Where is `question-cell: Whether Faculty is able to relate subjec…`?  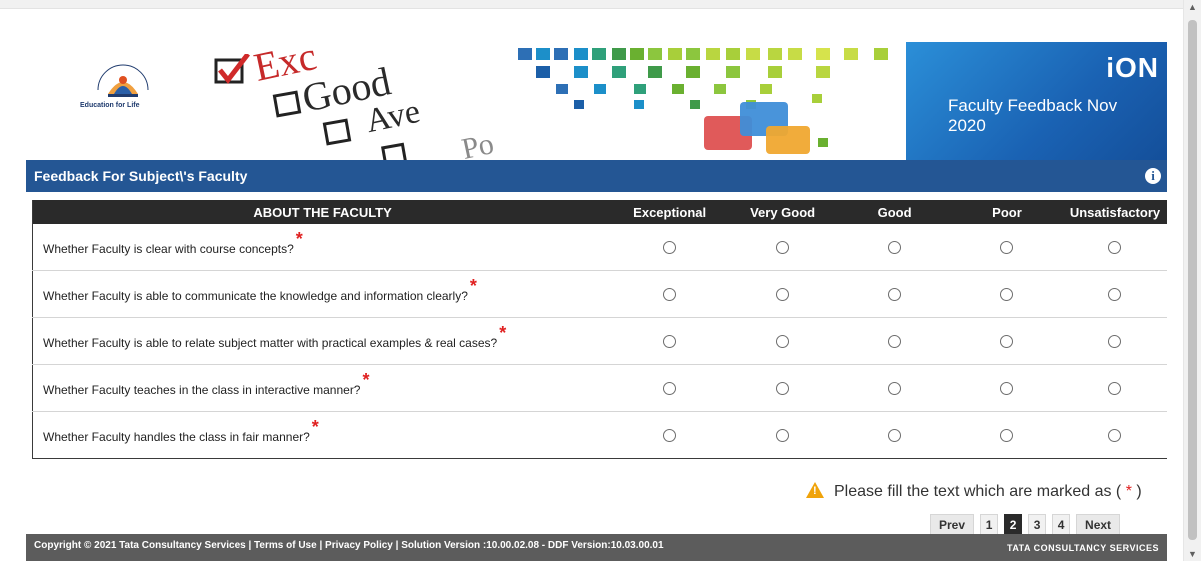
question-cell: Whether Faculty is able to relate subjec… is located at coordinates (322, 341).